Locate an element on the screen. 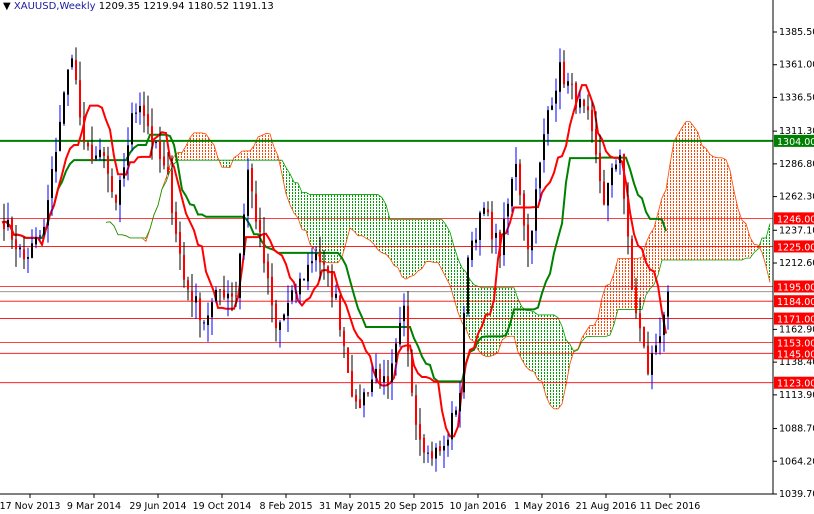 The height and width of the screenshot is (514, 814). y-tick-label: 1113.90 is located at coordinates (796, 395).